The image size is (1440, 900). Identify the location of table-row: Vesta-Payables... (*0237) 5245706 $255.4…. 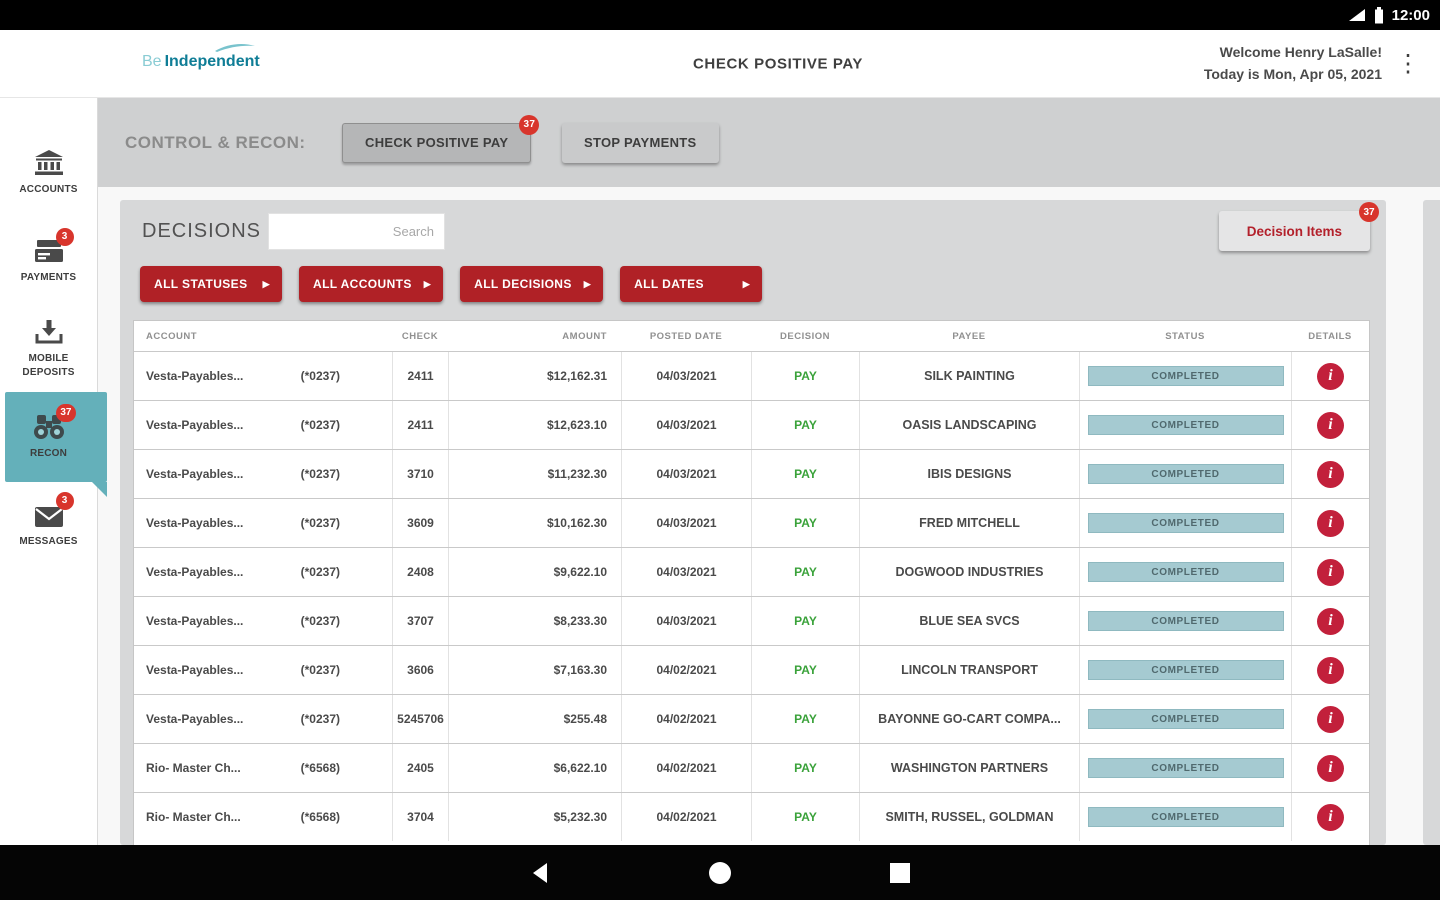
(751, 718).